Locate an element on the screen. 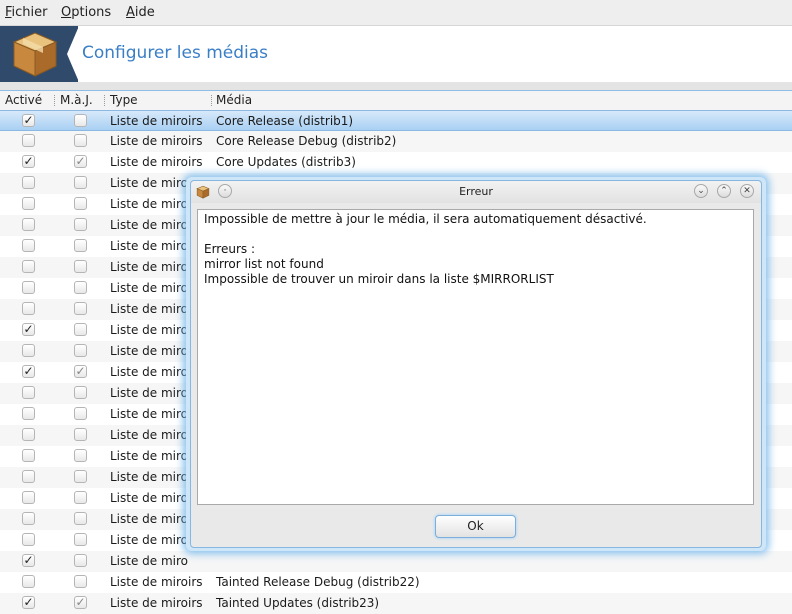 This screenshot has height=614, width=792. menu-bar: Fichier Options Aide is located at coordinates (396, 13).